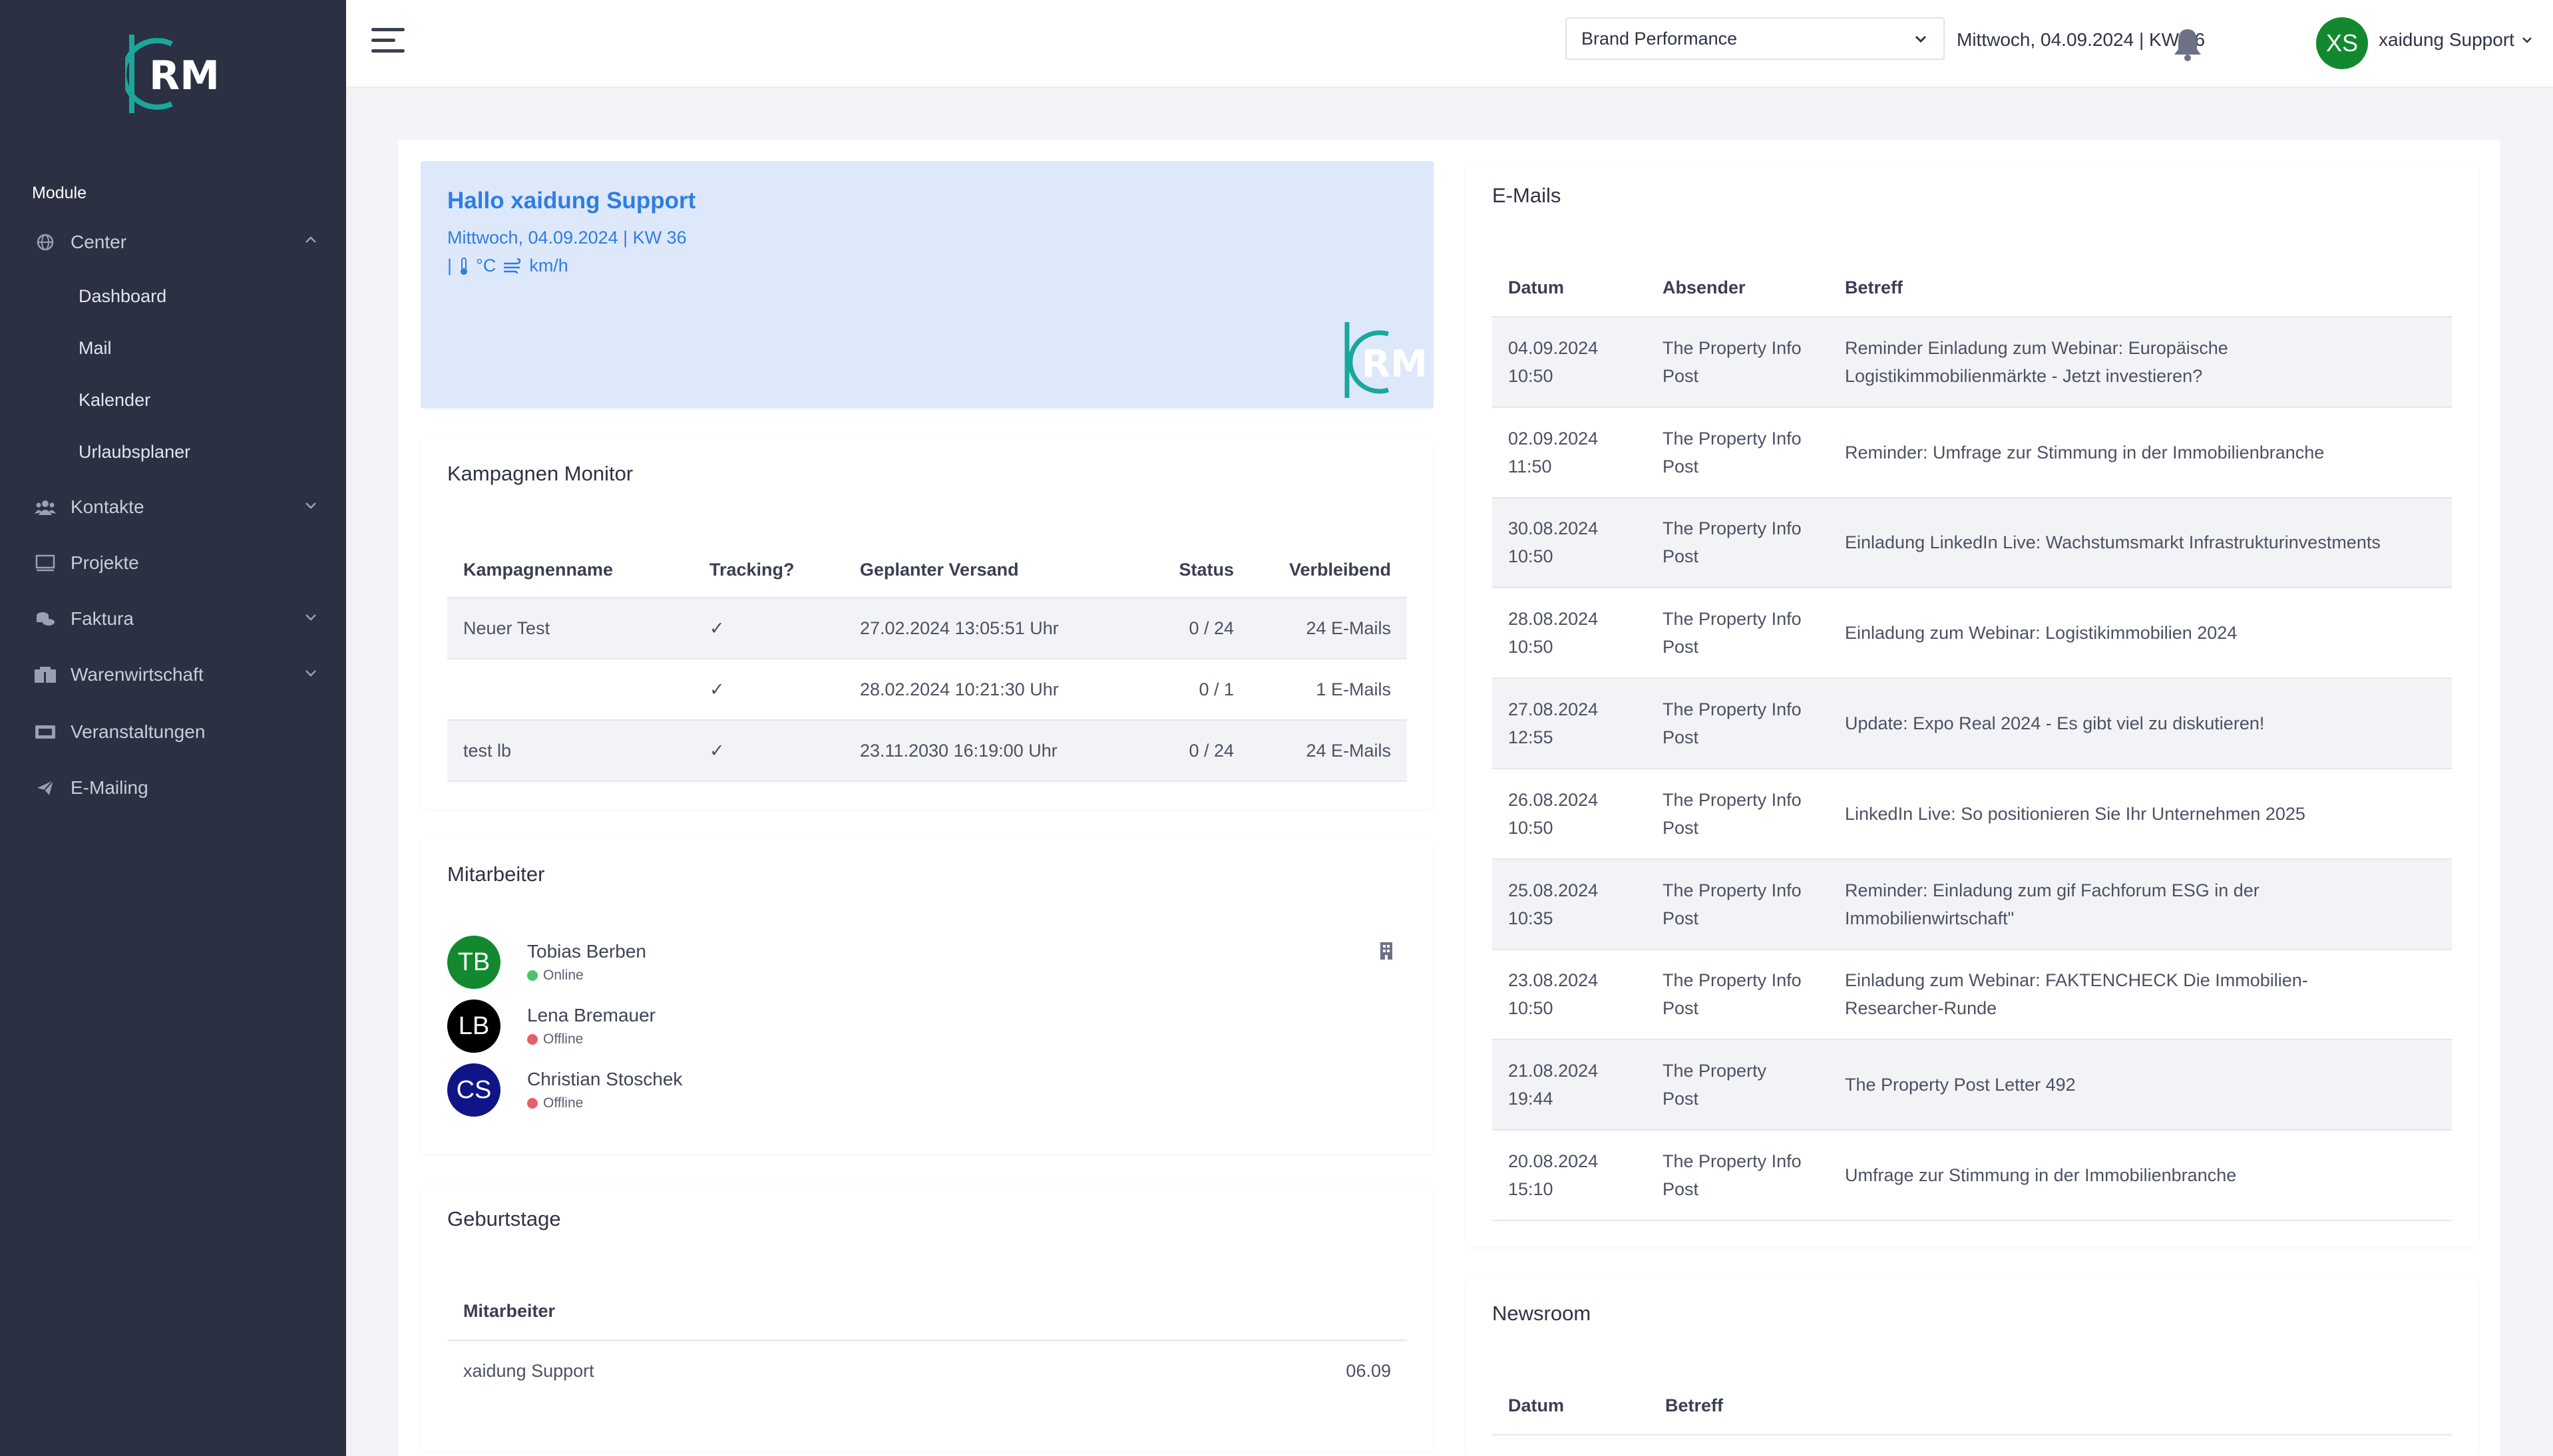  What do you see at coordinates (1541, 1313) in the screenshot?
I see `newsroom-title: Newsroom` at bounding box center [1541, 1313].